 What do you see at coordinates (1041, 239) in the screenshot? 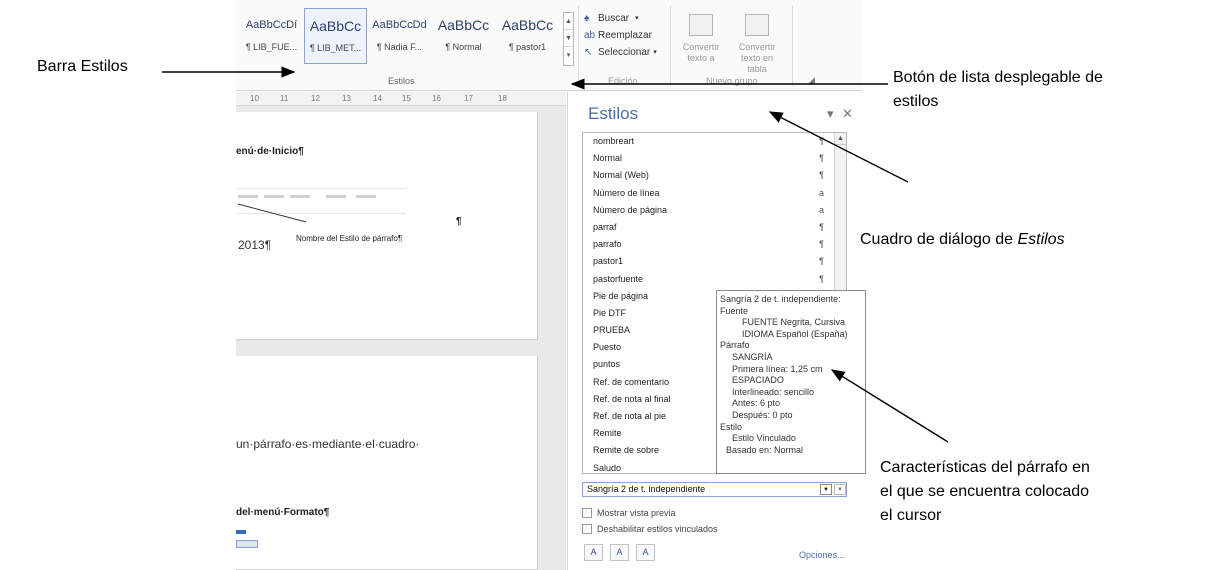
I see `annotation-emphasis: Estilos` at bounding box center [1041, 239].